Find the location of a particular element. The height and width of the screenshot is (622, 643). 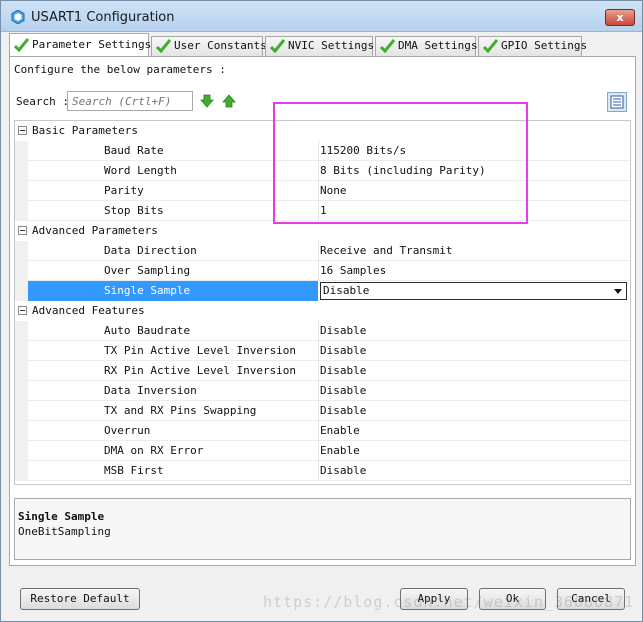

single-sample-dropdown: Disable is located at coordinates (473, 291).